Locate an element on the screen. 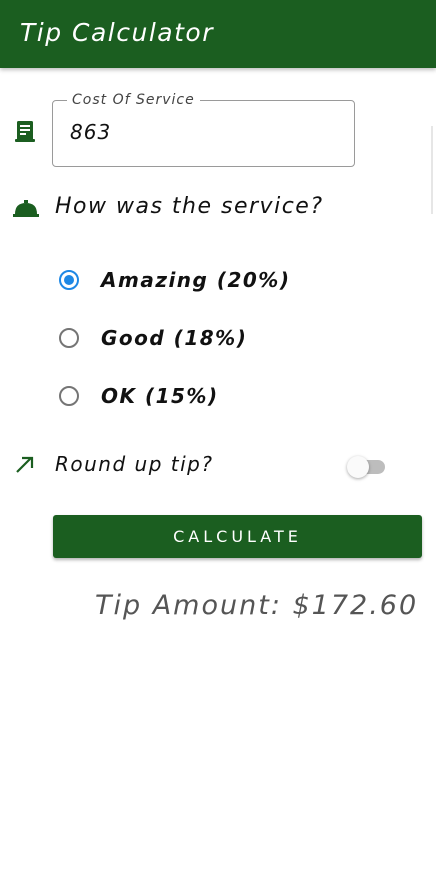  calculate-button: CALCULATE is located at coordinates (237, 536).